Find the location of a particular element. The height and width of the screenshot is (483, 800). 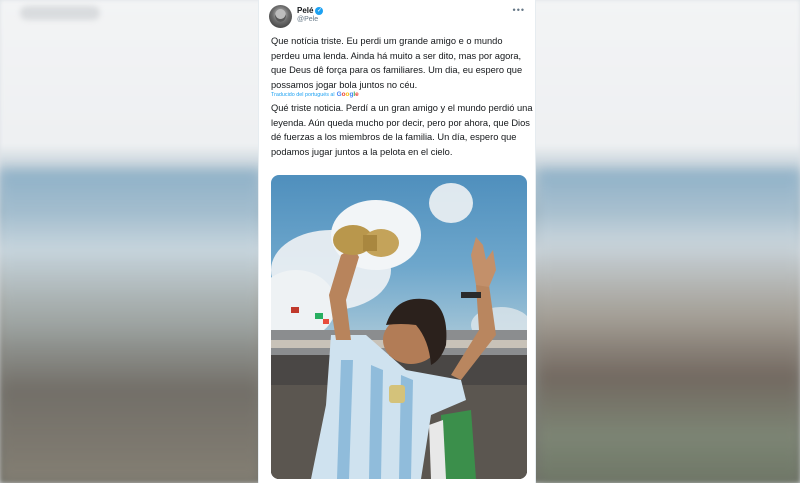

translation-attribution: Traducido del portugués al Google is located at coordinates (315, 94).